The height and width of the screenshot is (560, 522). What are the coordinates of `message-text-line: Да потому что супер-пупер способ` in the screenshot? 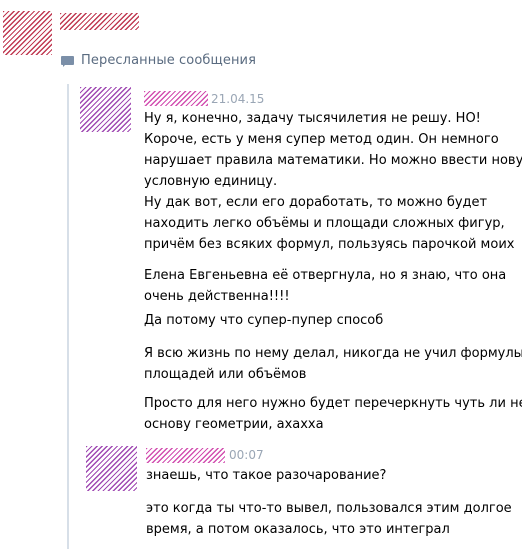 It's located at (264, 320).